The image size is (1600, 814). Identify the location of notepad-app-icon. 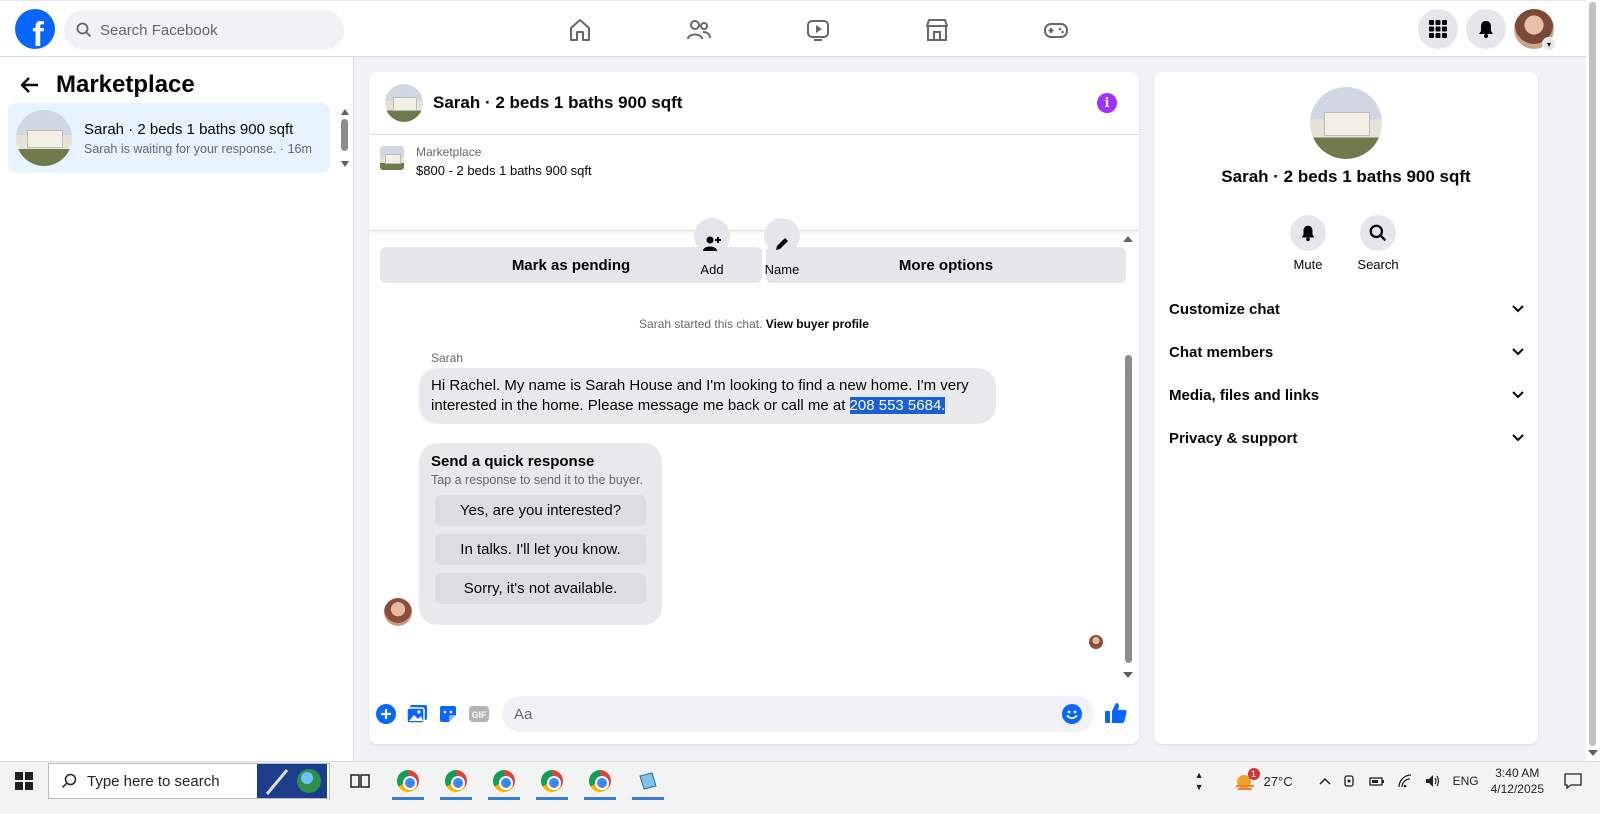
(648, 781).